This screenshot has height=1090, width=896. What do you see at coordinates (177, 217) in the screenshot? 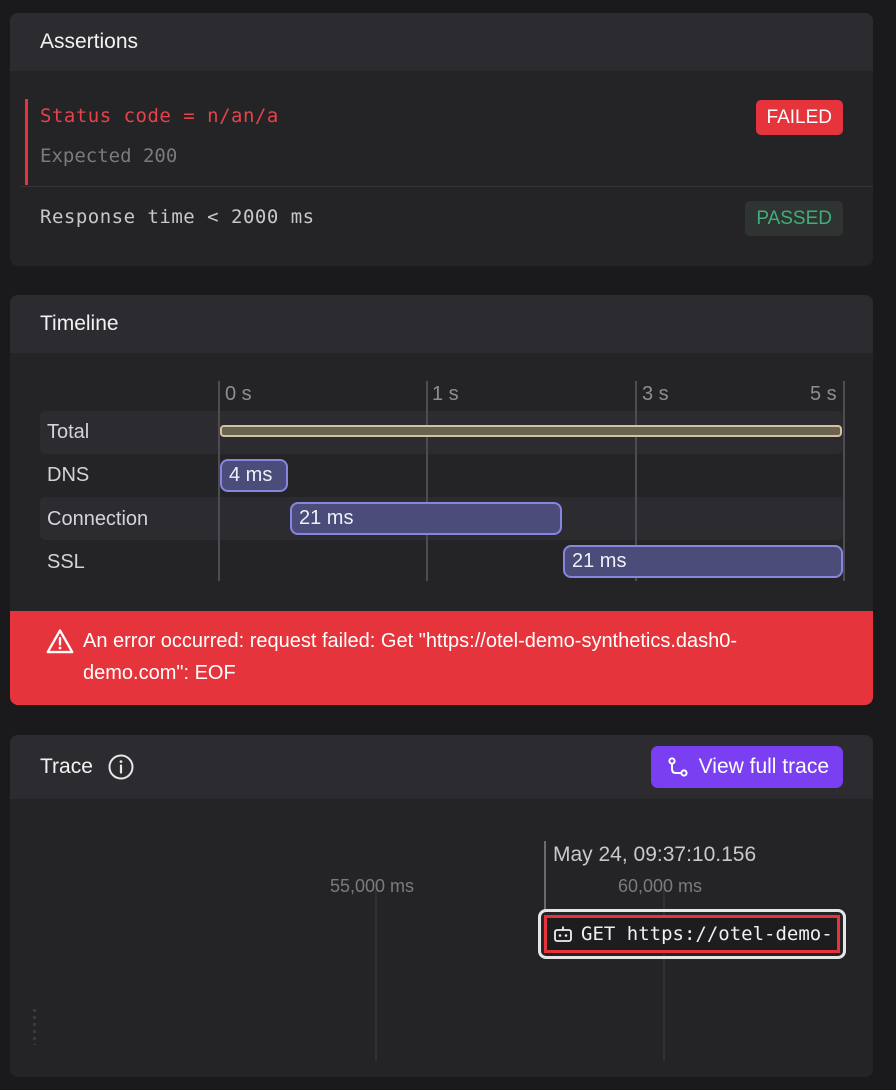
I see `assertion-label: Response time < 2000 ms` at bounding box center [177, 217].